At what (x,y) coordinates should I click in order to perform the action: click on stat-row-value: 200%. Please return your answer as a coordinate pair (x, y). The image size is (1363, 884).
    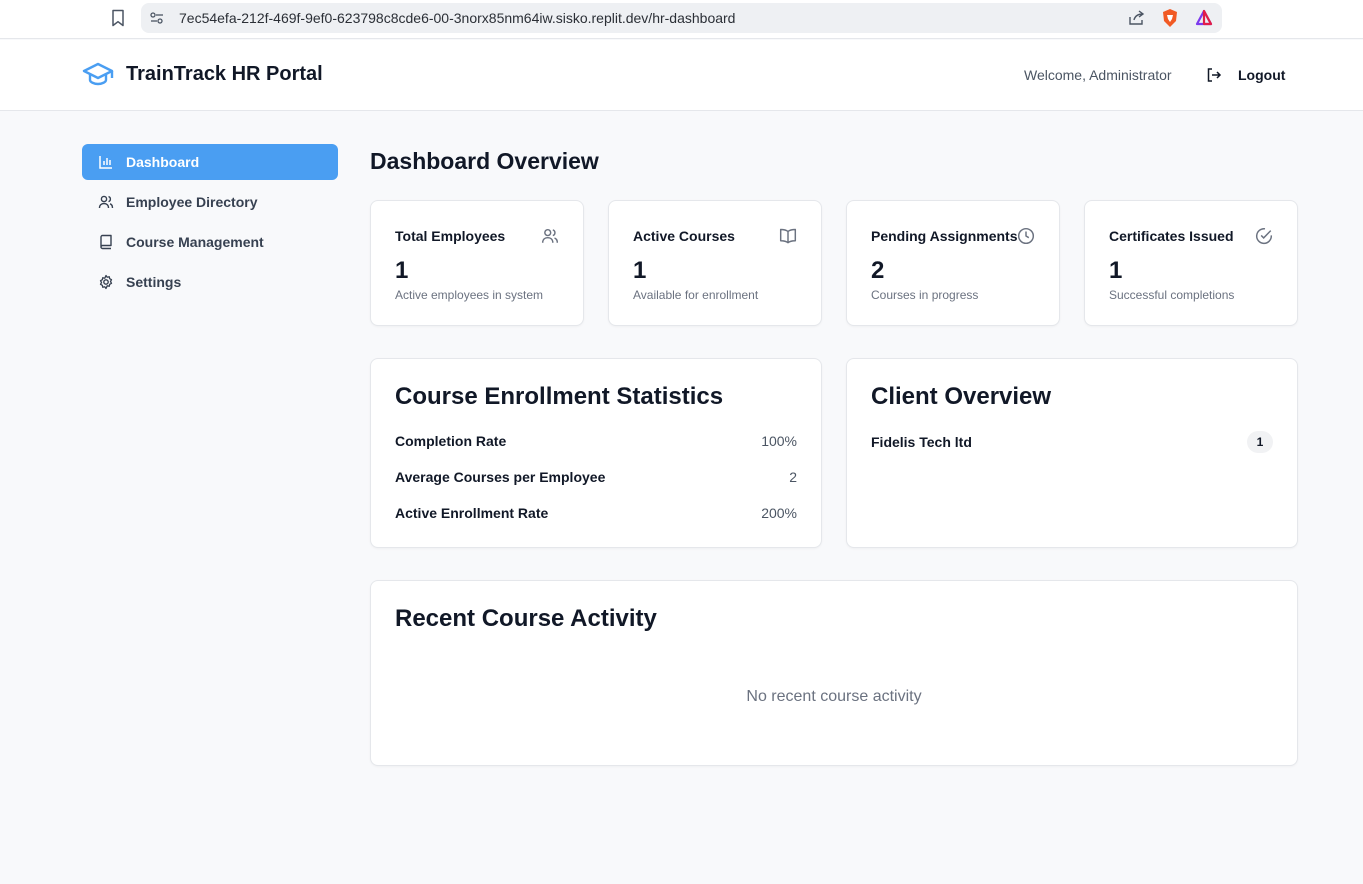
    Looking at the image, I should click on (779, 513).